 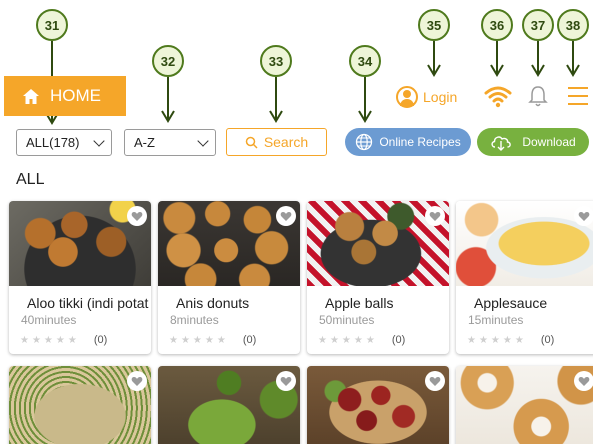 I want to click on callout-label: 34, so click(x=365, y=61).